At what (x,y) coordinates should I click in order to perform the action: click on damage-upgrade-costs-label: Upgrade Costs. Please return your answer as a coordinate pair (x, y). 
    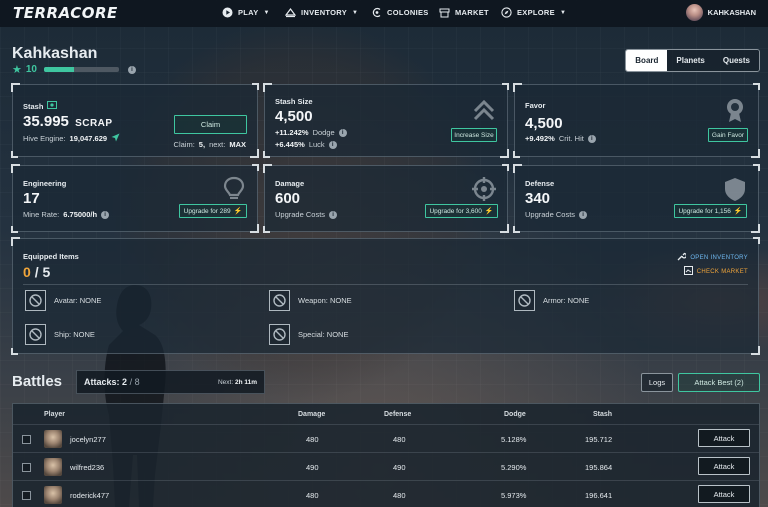
    Looking at the image, I should click on (300, 214).